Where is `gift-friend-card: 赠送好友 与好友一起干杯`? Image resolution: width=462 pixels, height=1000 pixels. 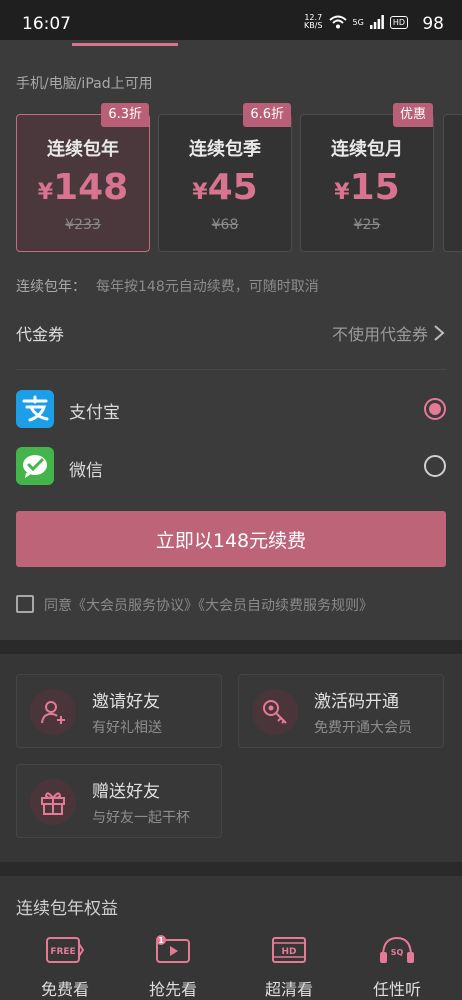 gift-friend-card: 赠送好友 与好友一起干杯 is located at coordinates (119, 801).